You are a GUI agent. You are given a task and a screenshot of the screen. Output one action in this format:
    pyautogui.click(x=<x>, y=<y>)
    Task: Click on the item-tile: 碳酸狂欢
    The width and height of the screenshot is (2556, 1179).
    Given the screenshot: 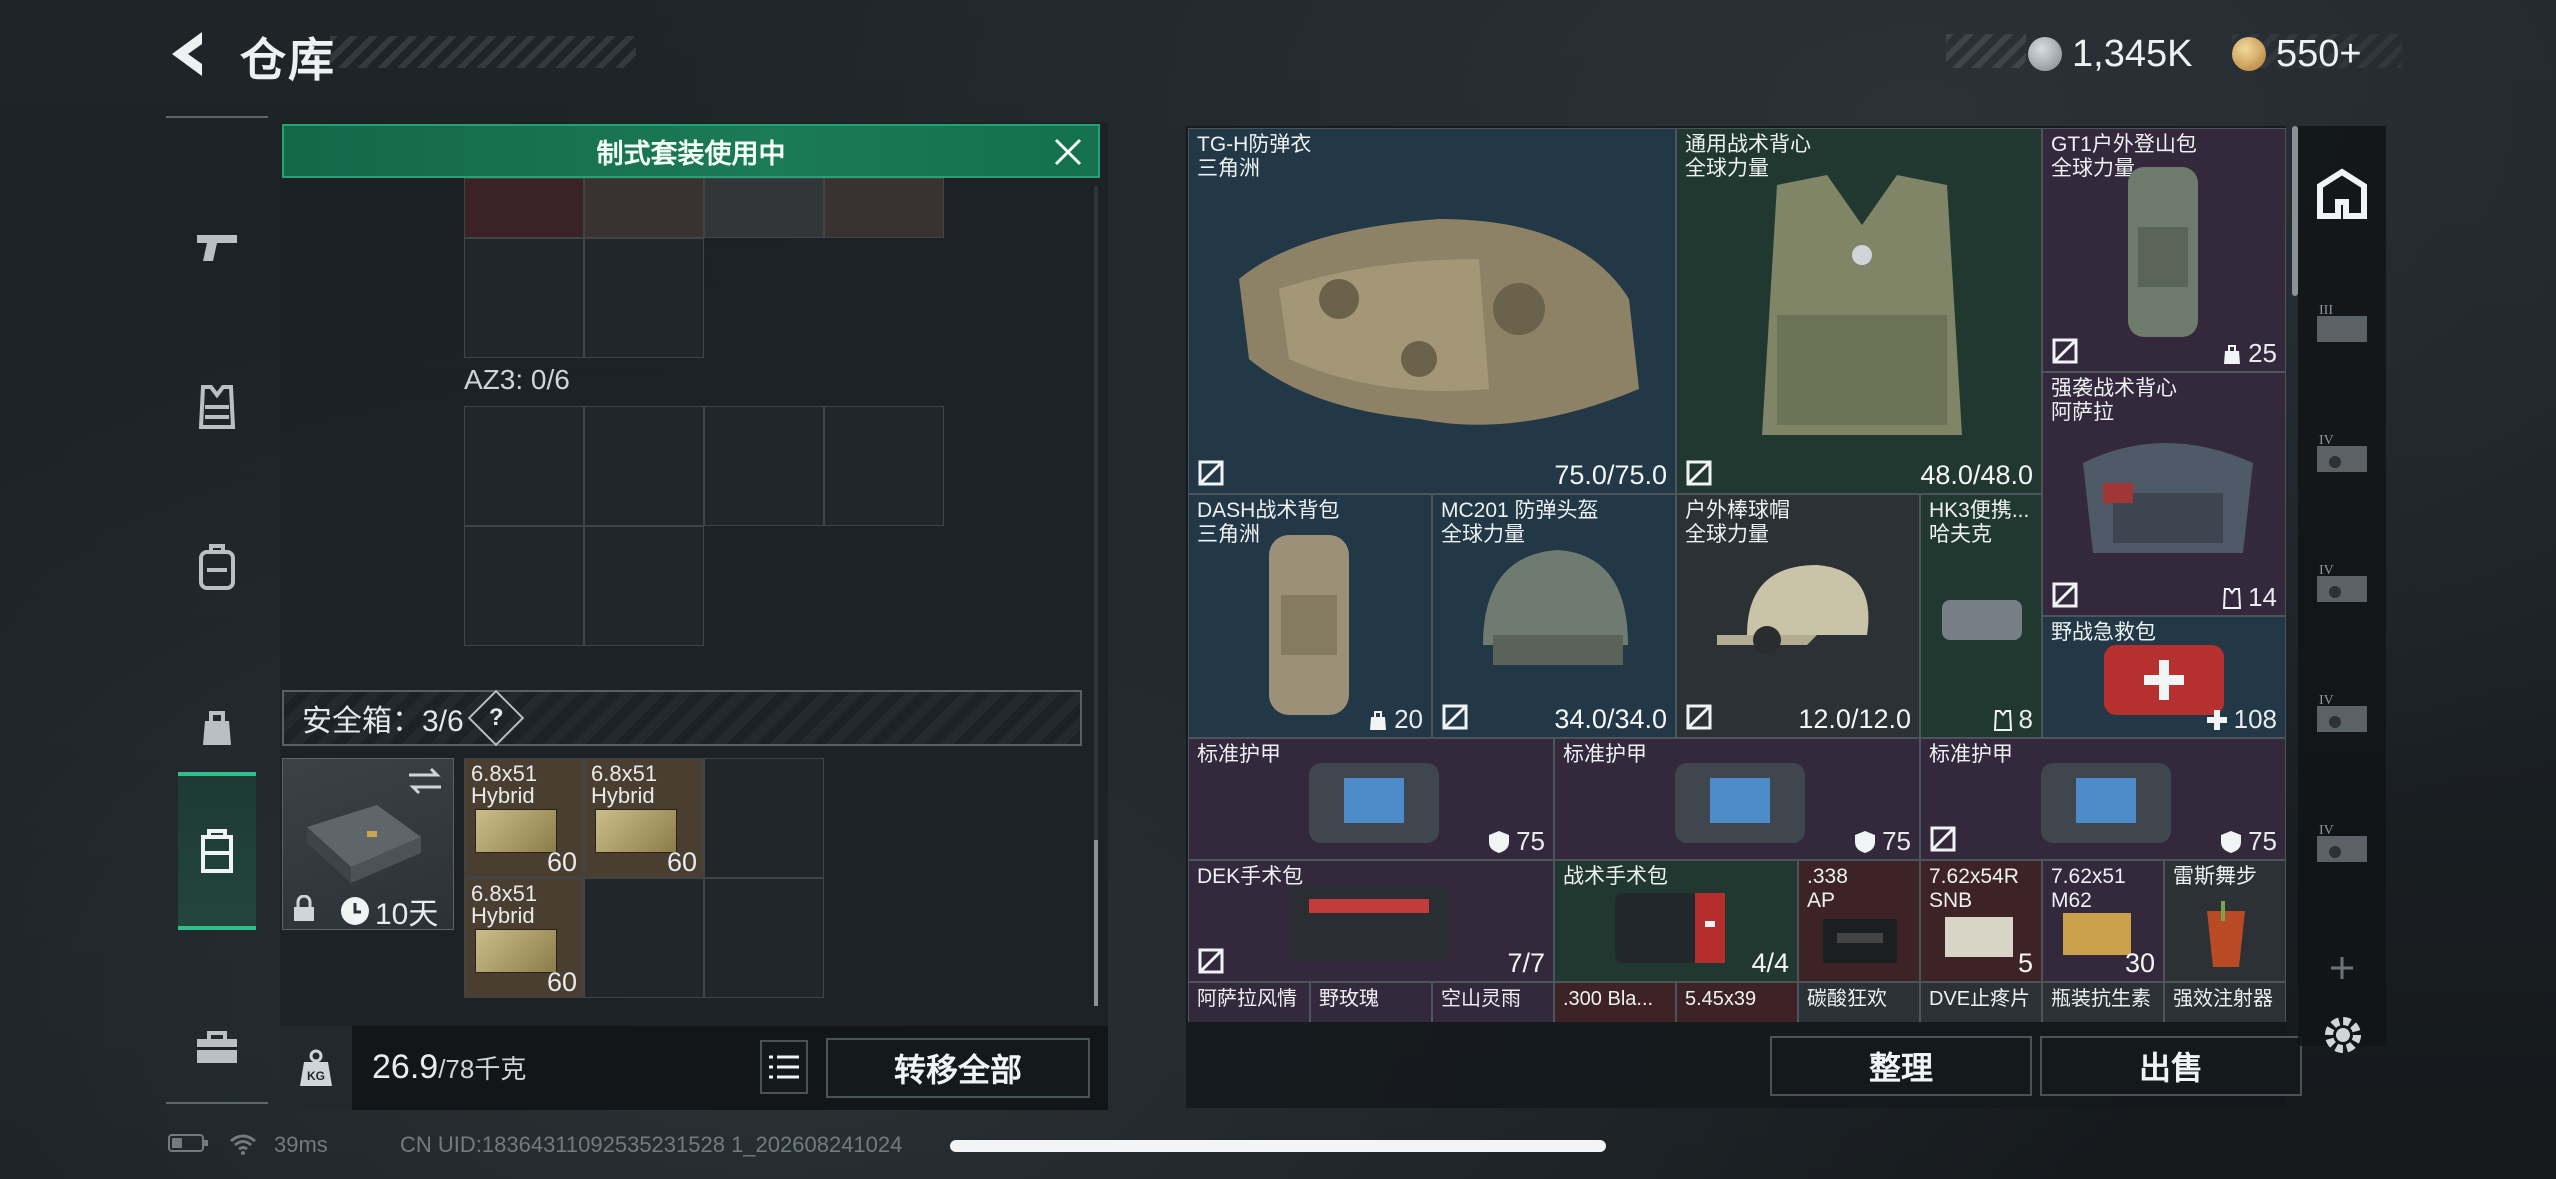 What is the action you would take?
    pyautogui.click(x=1859, y=1002)
    